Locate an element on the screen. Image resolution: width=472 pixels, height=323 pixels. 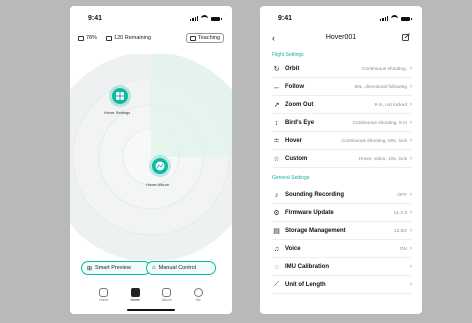
setting-value: OFF is located at coordinates (402, 195).